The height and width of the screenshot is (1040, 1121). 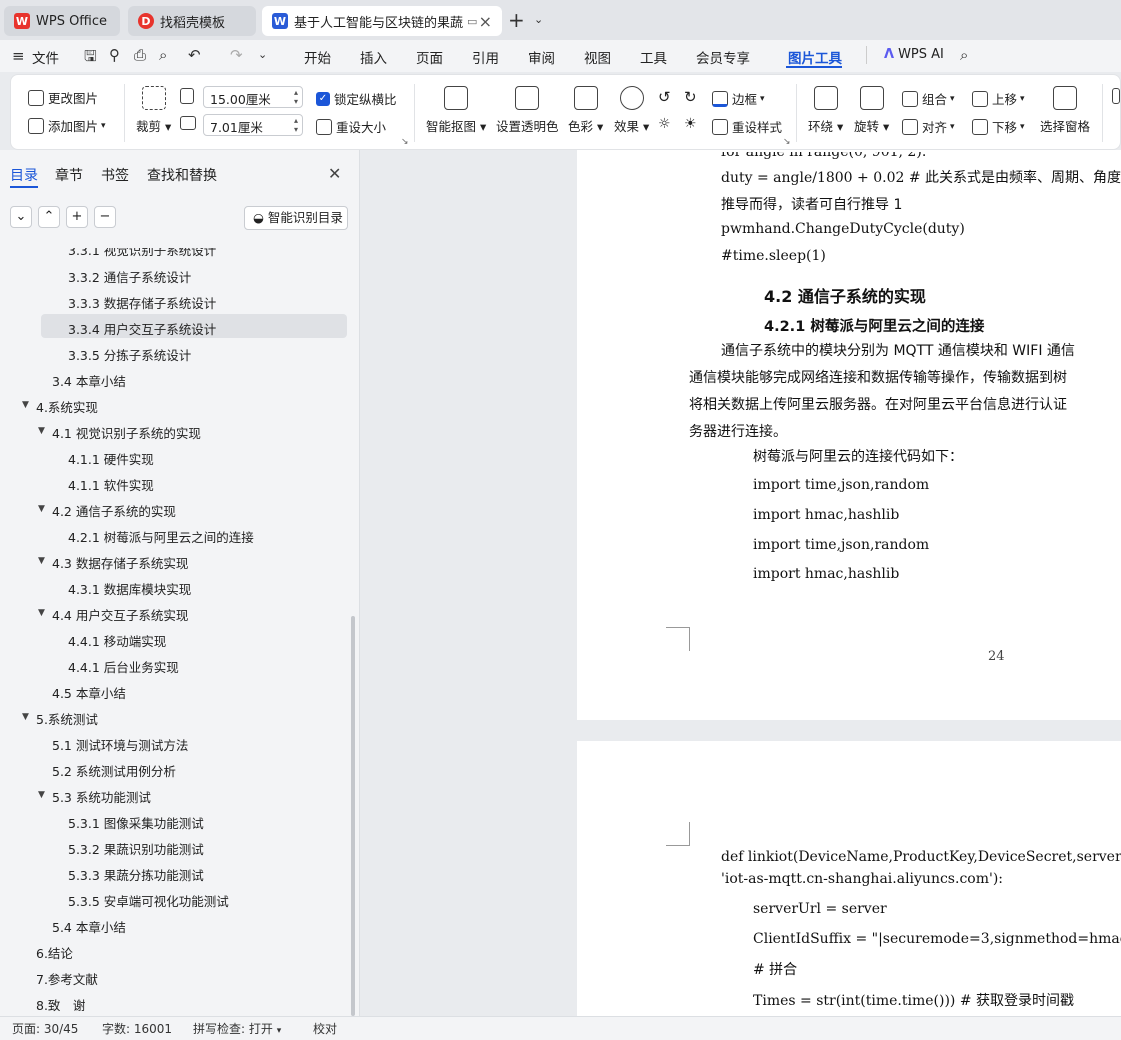 I want to click on panel-tab-toc: 目录, so click(x=24, y=175).